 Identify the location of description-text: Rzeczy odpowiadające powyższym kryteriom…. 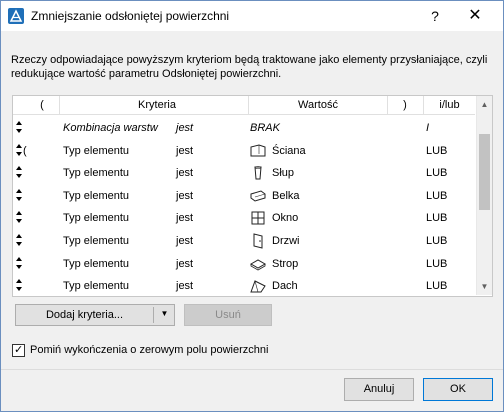
(249, 67).